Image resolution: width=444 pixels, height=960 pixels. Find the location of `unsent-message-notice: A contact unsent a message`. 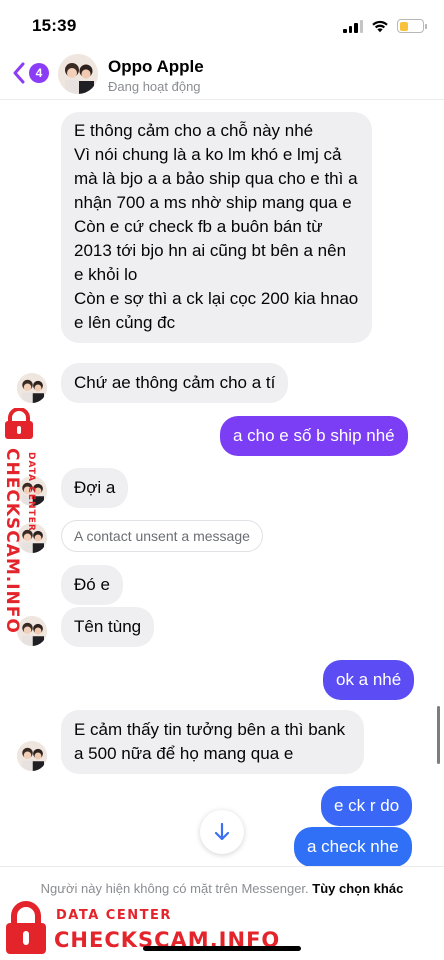

unsent-message-notice: A contact unsent a message is located at coordinates (162, 536).